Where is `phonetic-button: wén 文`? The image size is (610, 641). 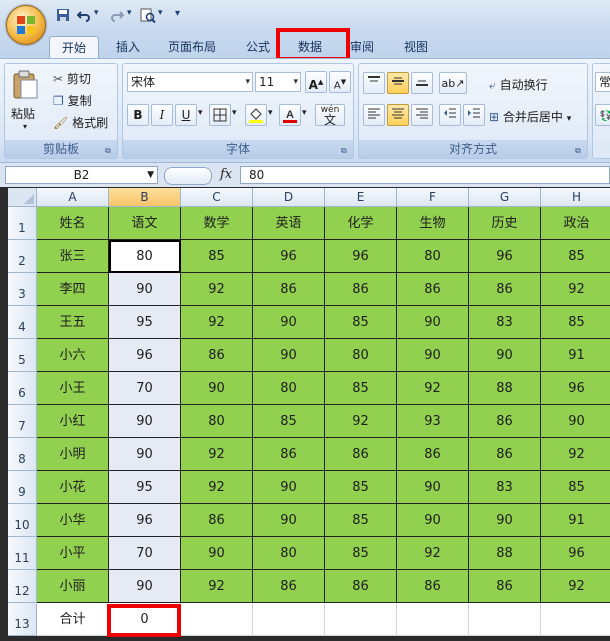
phonetic-button: wén 文 is located at coordinates (330, 115).